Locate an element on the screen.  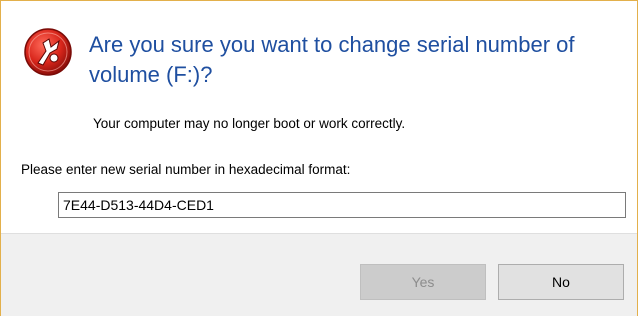
serial-number-input is located at coordinates (342, 205).